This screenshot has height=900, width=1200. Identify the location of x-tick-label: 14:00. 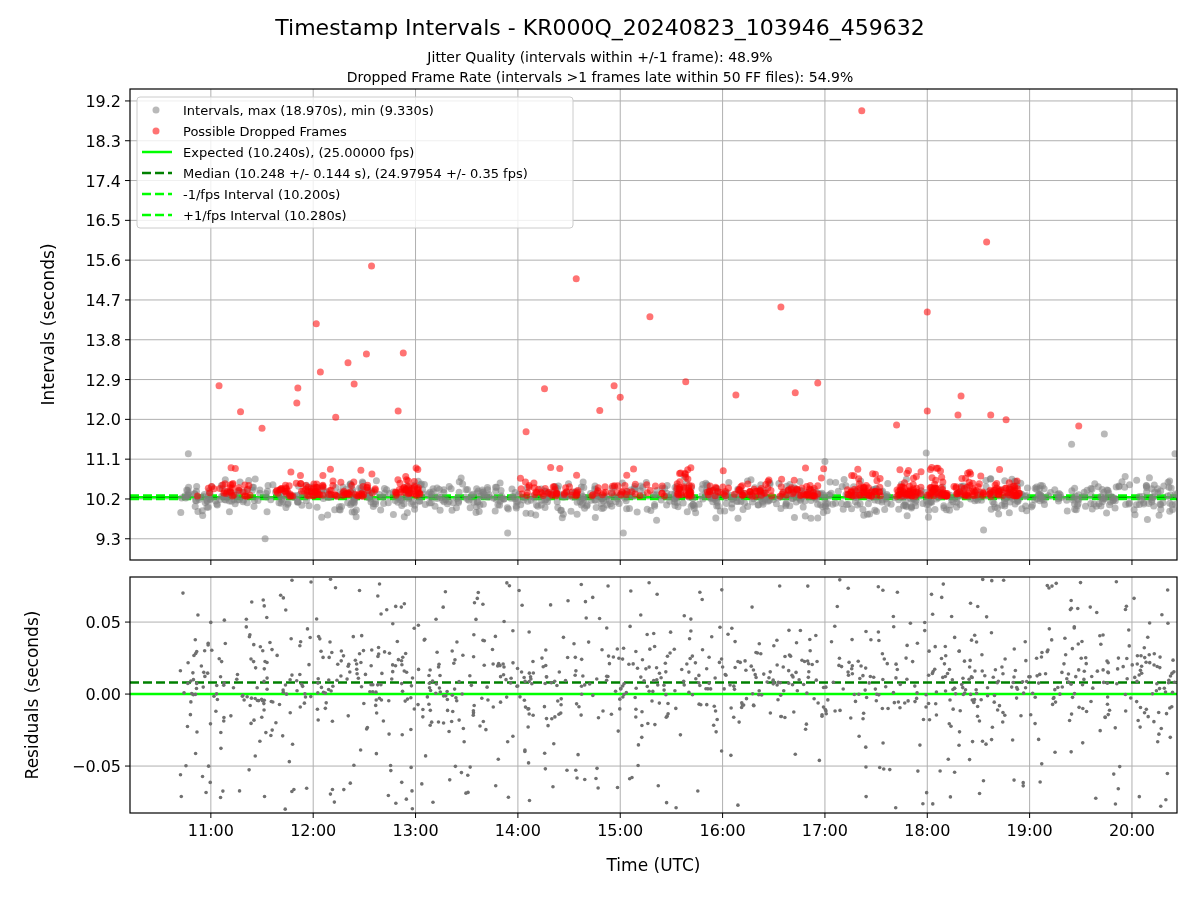
(517, 830).